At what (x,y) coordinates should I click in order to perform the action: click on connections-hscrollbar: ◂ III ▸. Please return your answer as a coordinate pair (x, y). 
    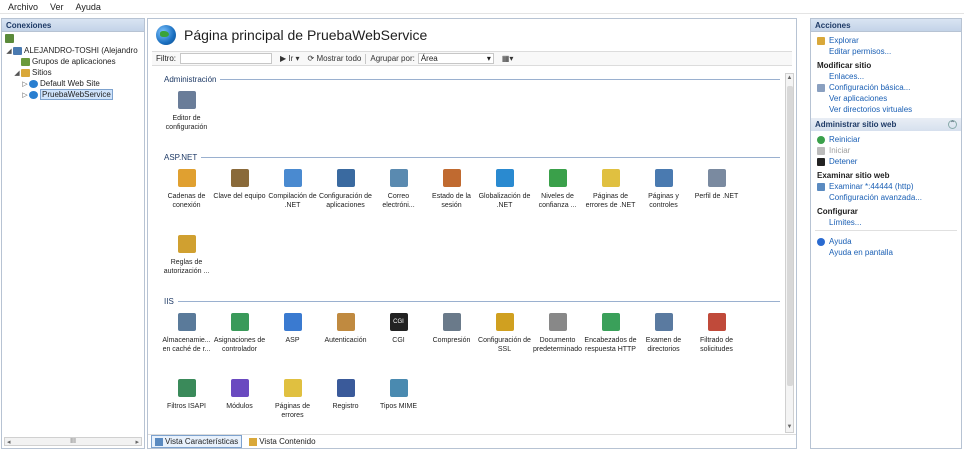
    Looking at the image, I should click on (73, 441).